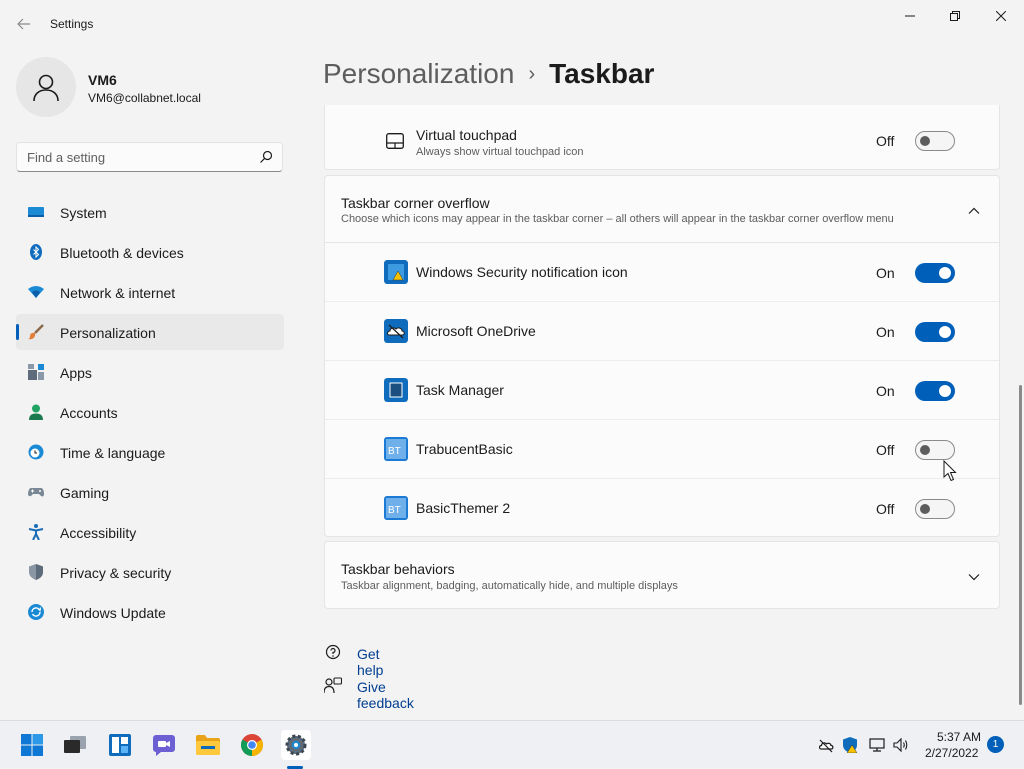  I want to click on scrollbar, so click(1020, 545).